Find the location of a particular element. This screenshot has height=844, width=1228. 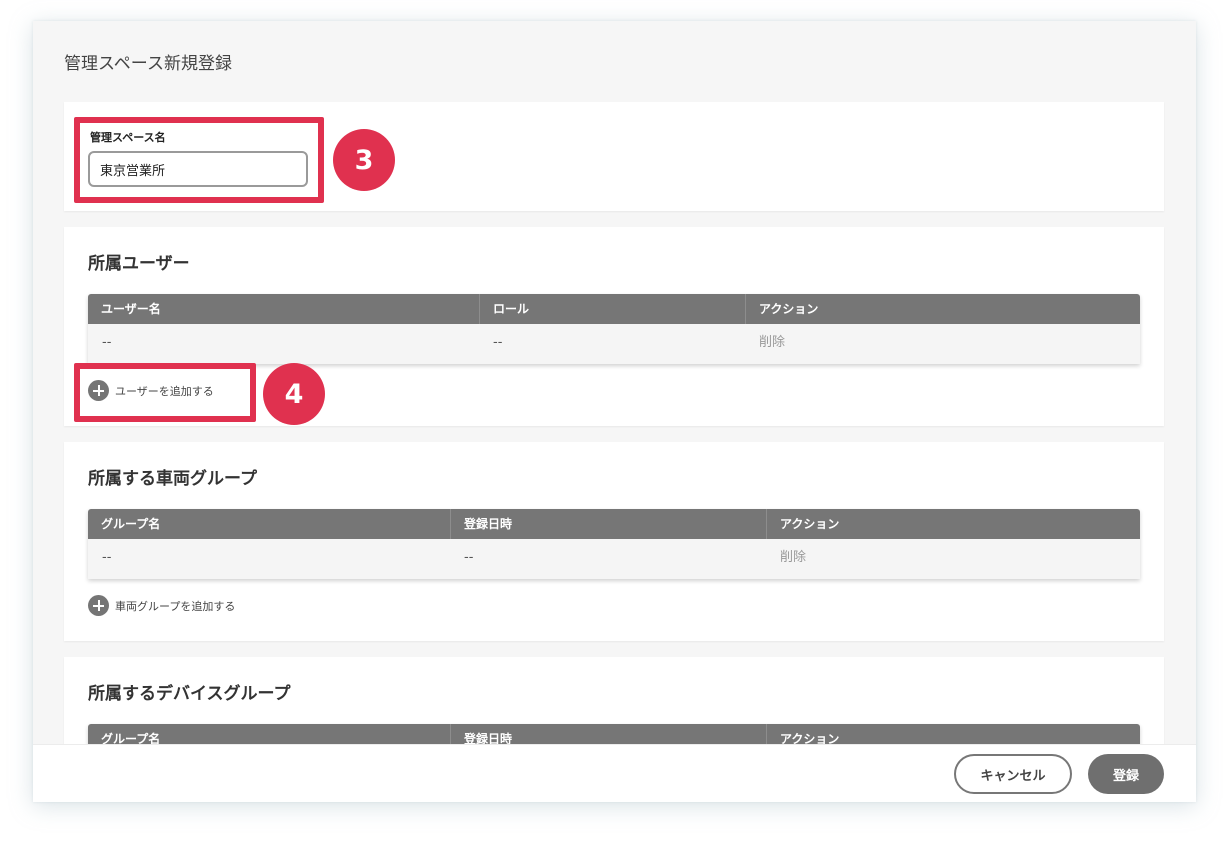

space-name-card: 管理スペース名 3 is located at coordinates (614, 156).